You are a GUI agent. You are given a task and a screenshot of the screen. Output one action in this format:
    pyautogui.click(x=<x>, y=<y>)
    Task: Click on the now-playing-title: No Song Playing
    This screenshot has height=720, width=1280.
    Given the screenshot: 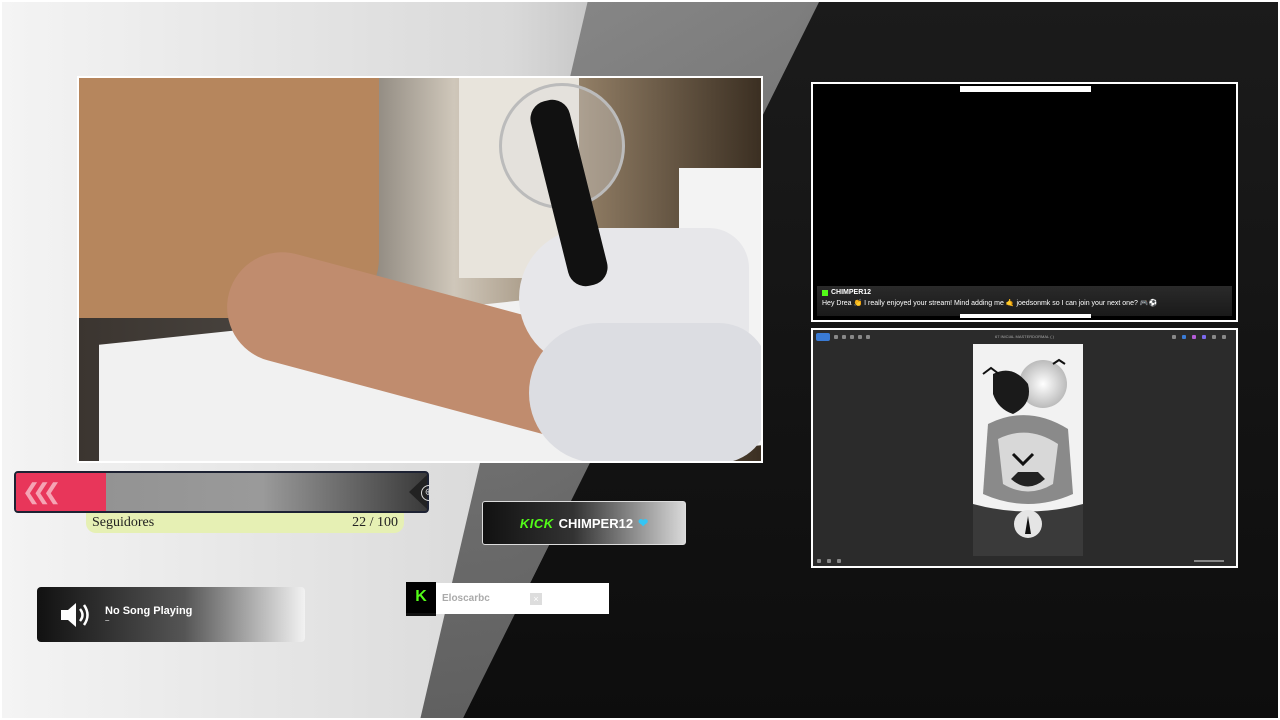 What is the action you would take?
    pyautogui.click(x=149, y=610)
    